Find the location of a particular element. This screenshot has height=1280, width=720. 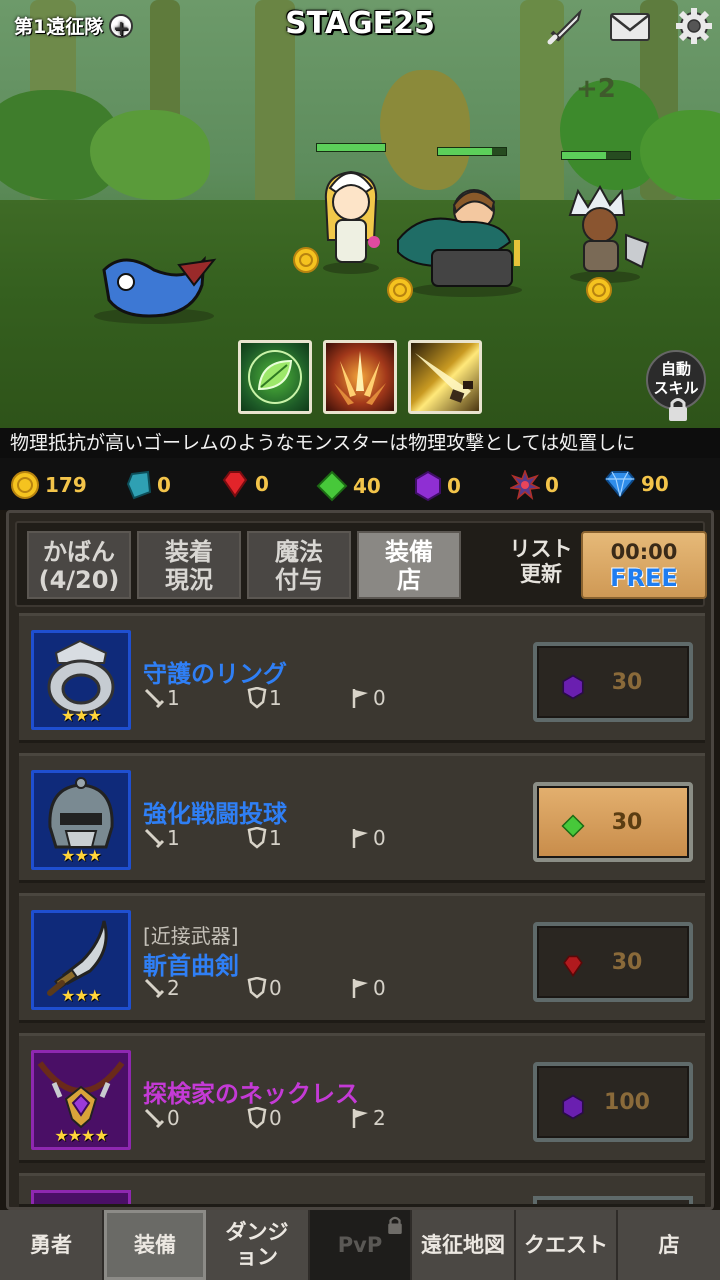

shop-item-row: ★★★★ 探検家のネックレス 0 0 2 100 is located at coordinates (362, 1098).